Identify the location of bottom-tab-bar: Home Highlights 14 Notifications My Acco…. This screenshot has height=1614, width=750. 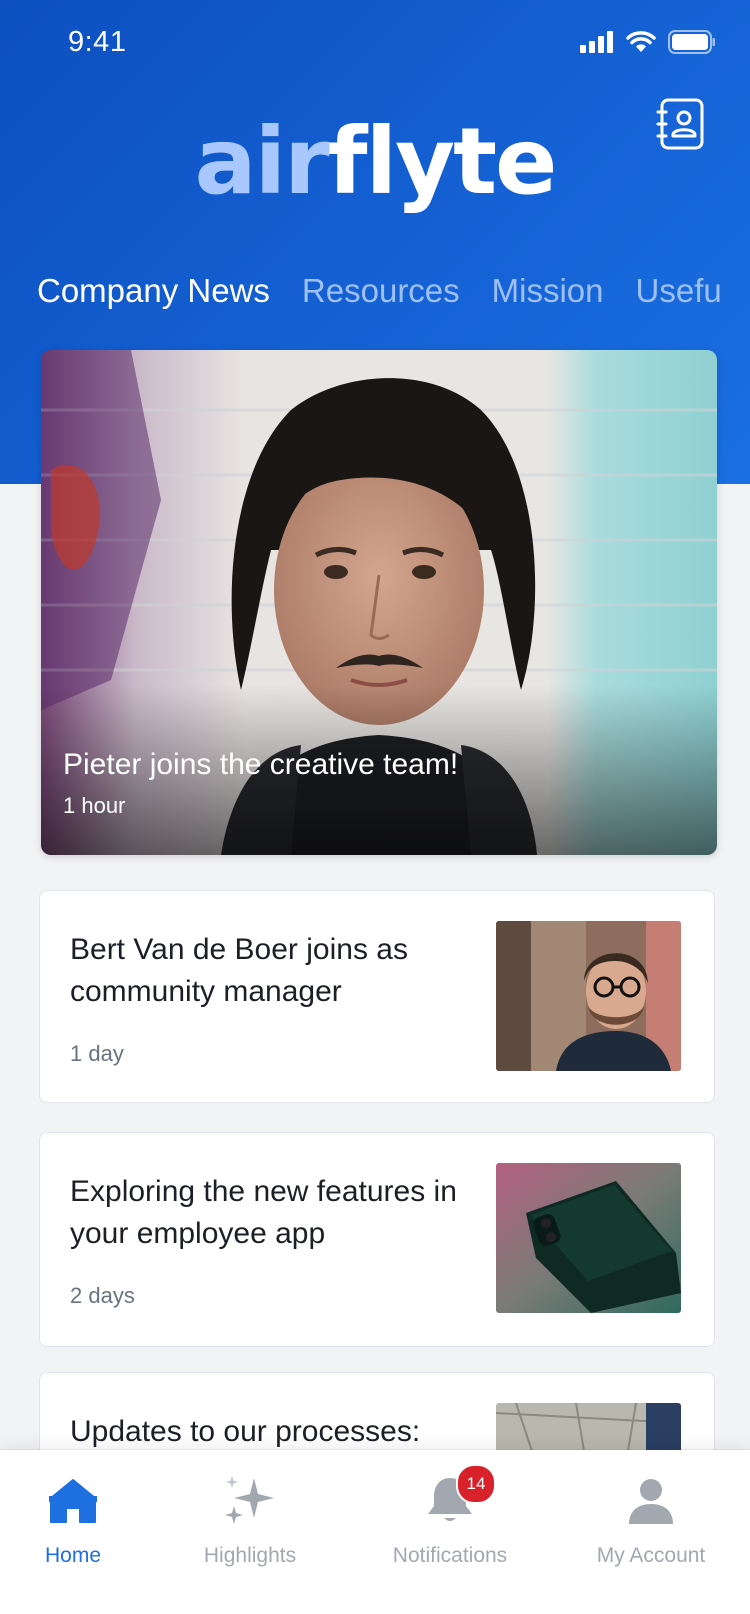
(375, 1532).